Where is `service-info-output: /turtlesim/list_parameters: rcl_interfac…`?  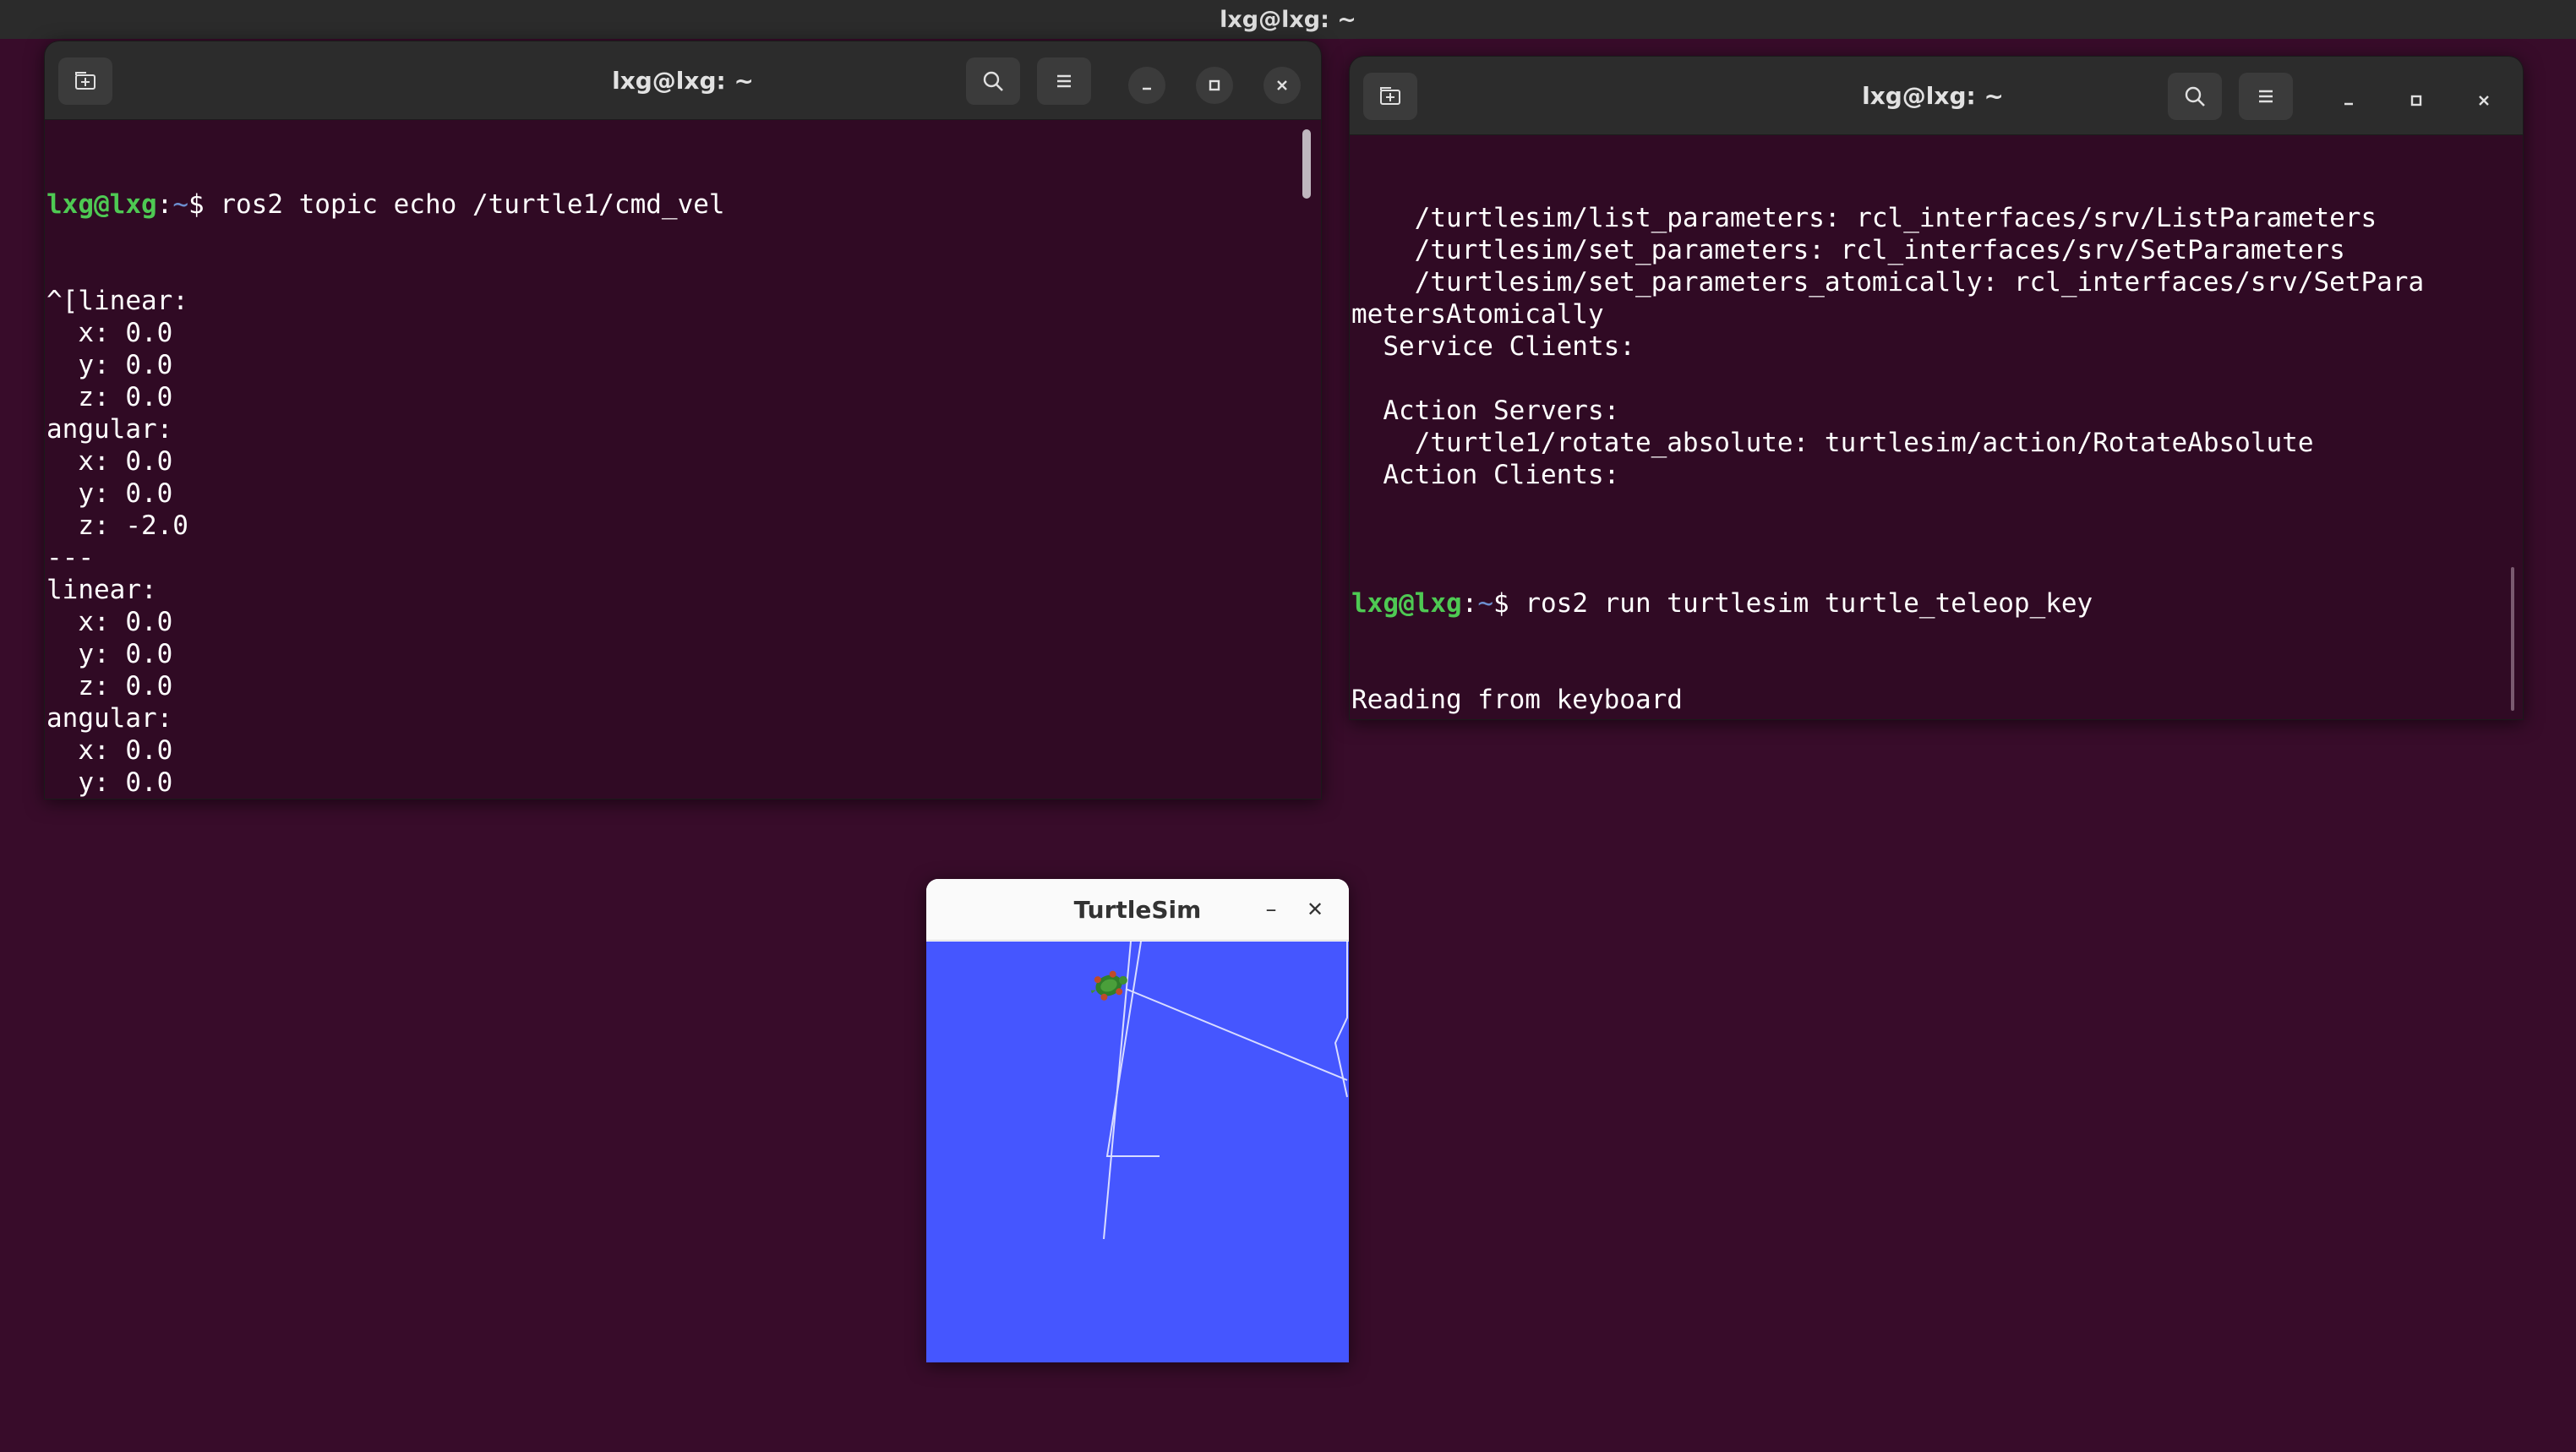 service-info-output: /turtlesim/list_parameters: rcl_interfac… is located at coordinates (1926, 363).